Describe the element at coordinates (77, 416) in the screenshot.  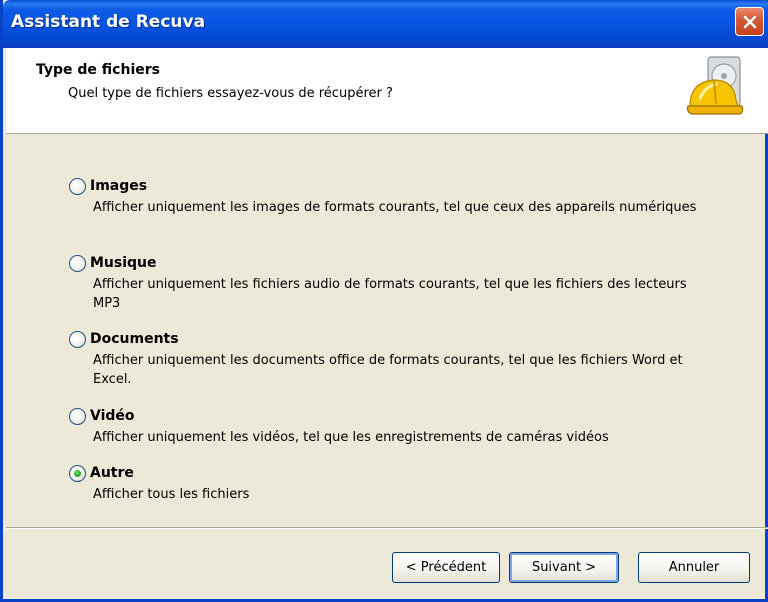
I see `radio-video` at that location.